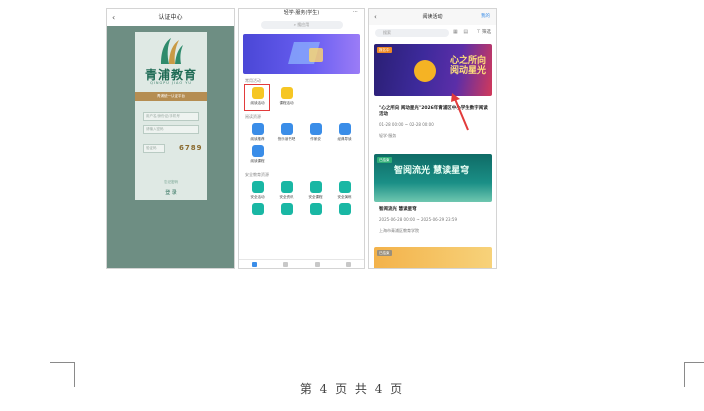 This screenshot has height=411, width=704. I want to click on activity-banner-1: 报名中 心之所向 阅动星光, so click(433, 70).